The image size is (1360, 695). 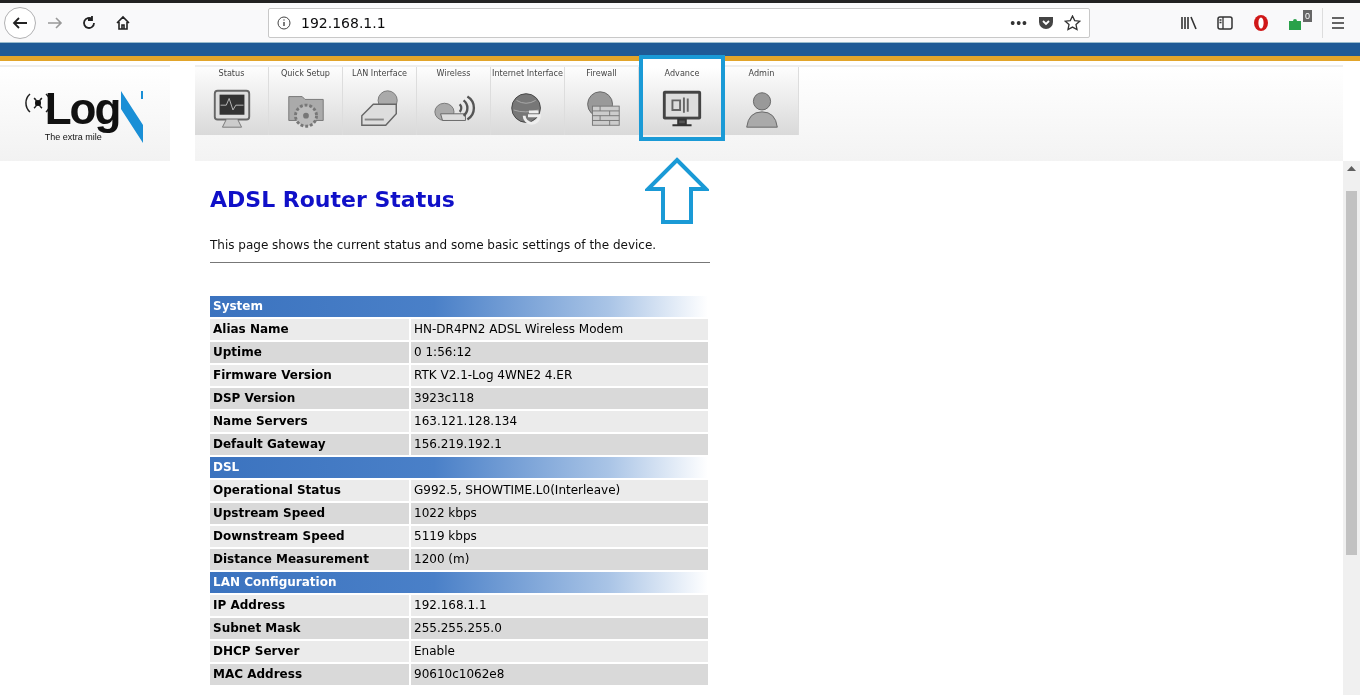 I want to click on field-label: Subnet Mask, so click(x=309, y=628).